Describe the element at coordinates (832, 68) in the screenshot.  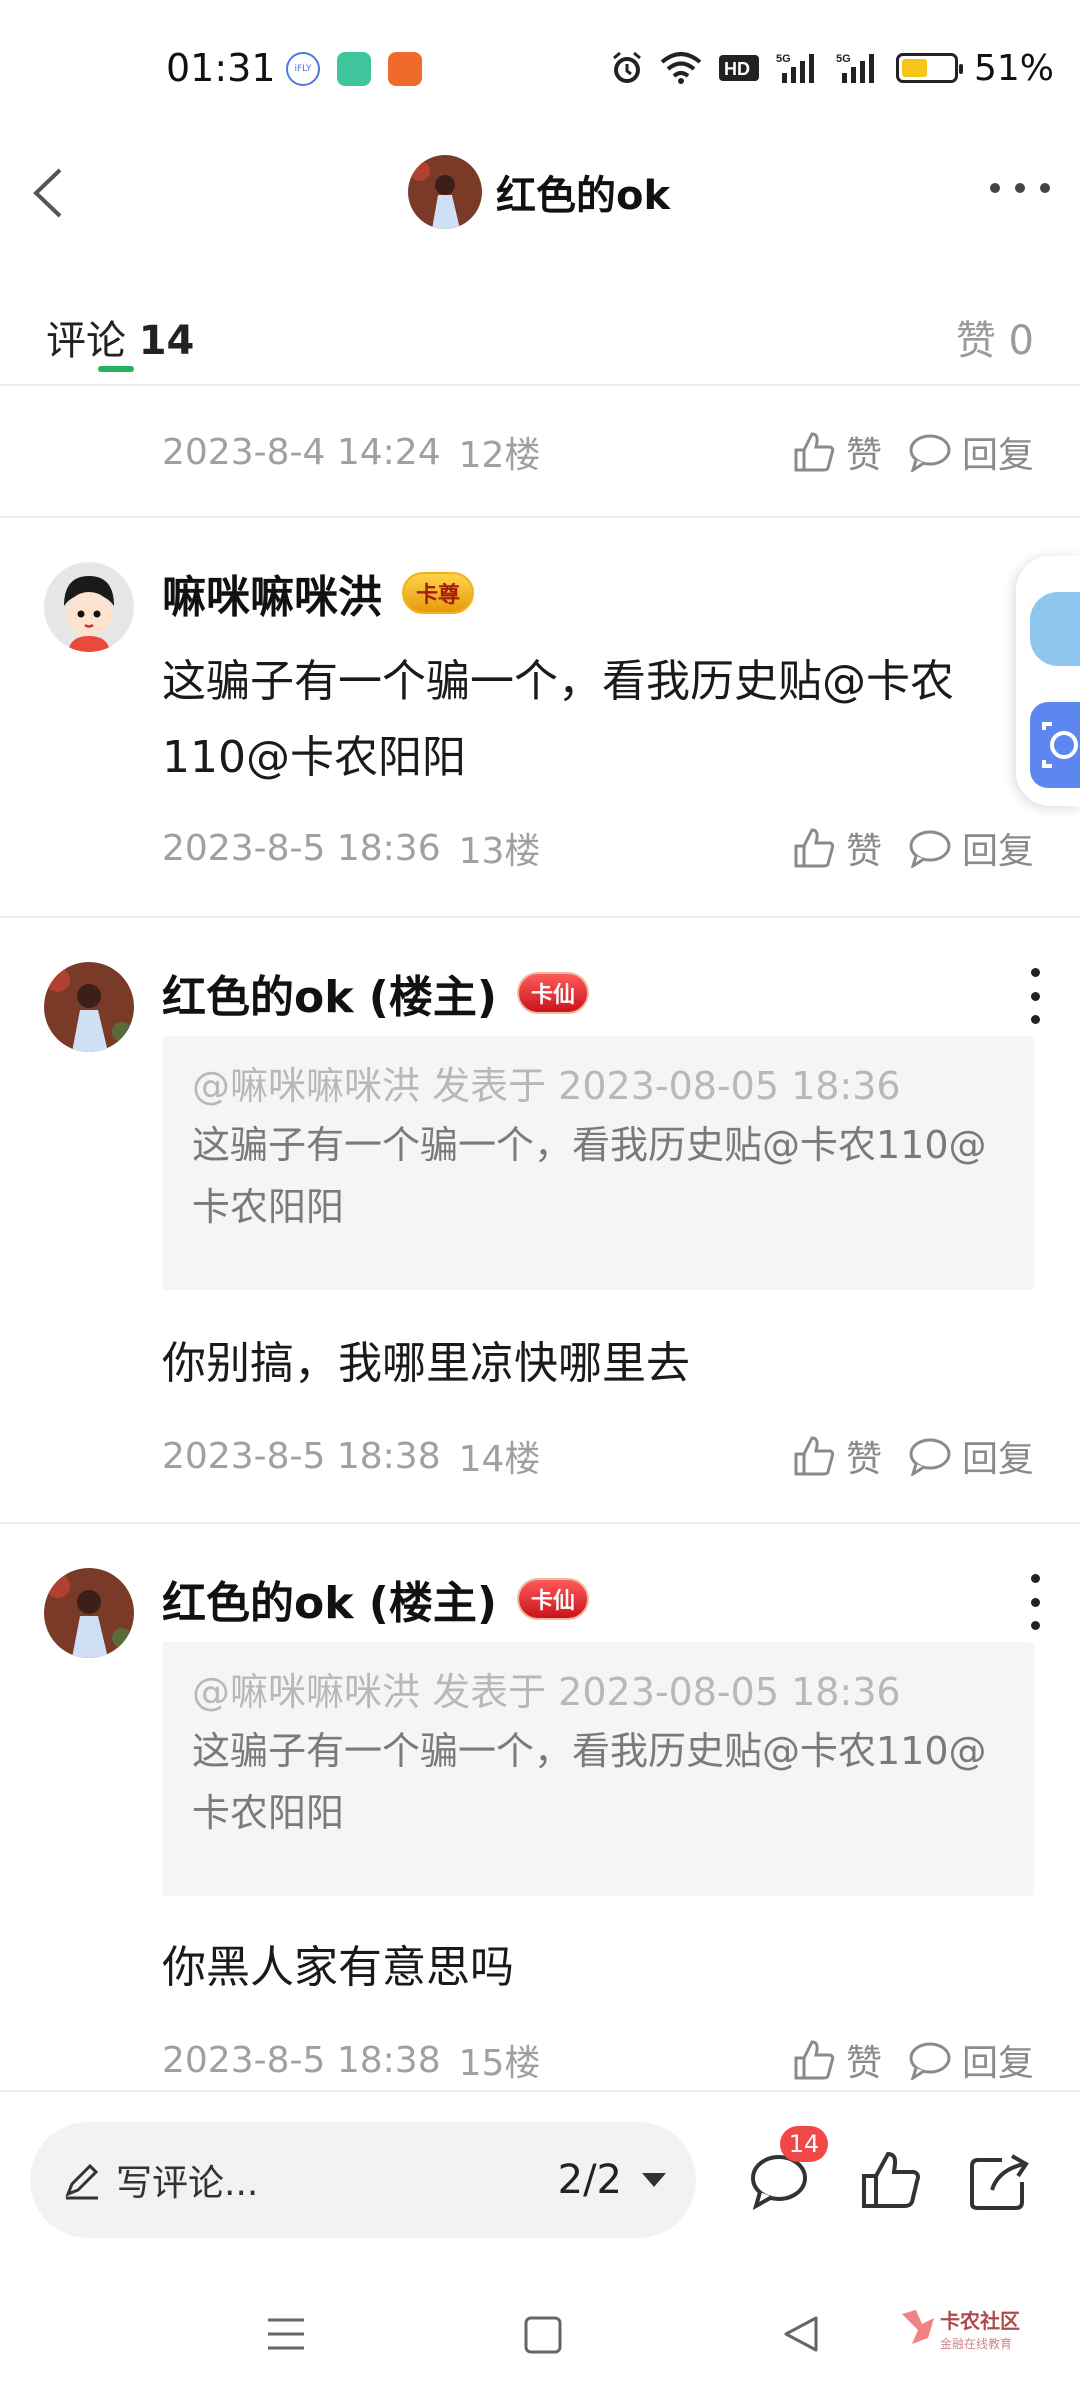
I see `status-indicators: HD 5G 5G 51%` at that location.